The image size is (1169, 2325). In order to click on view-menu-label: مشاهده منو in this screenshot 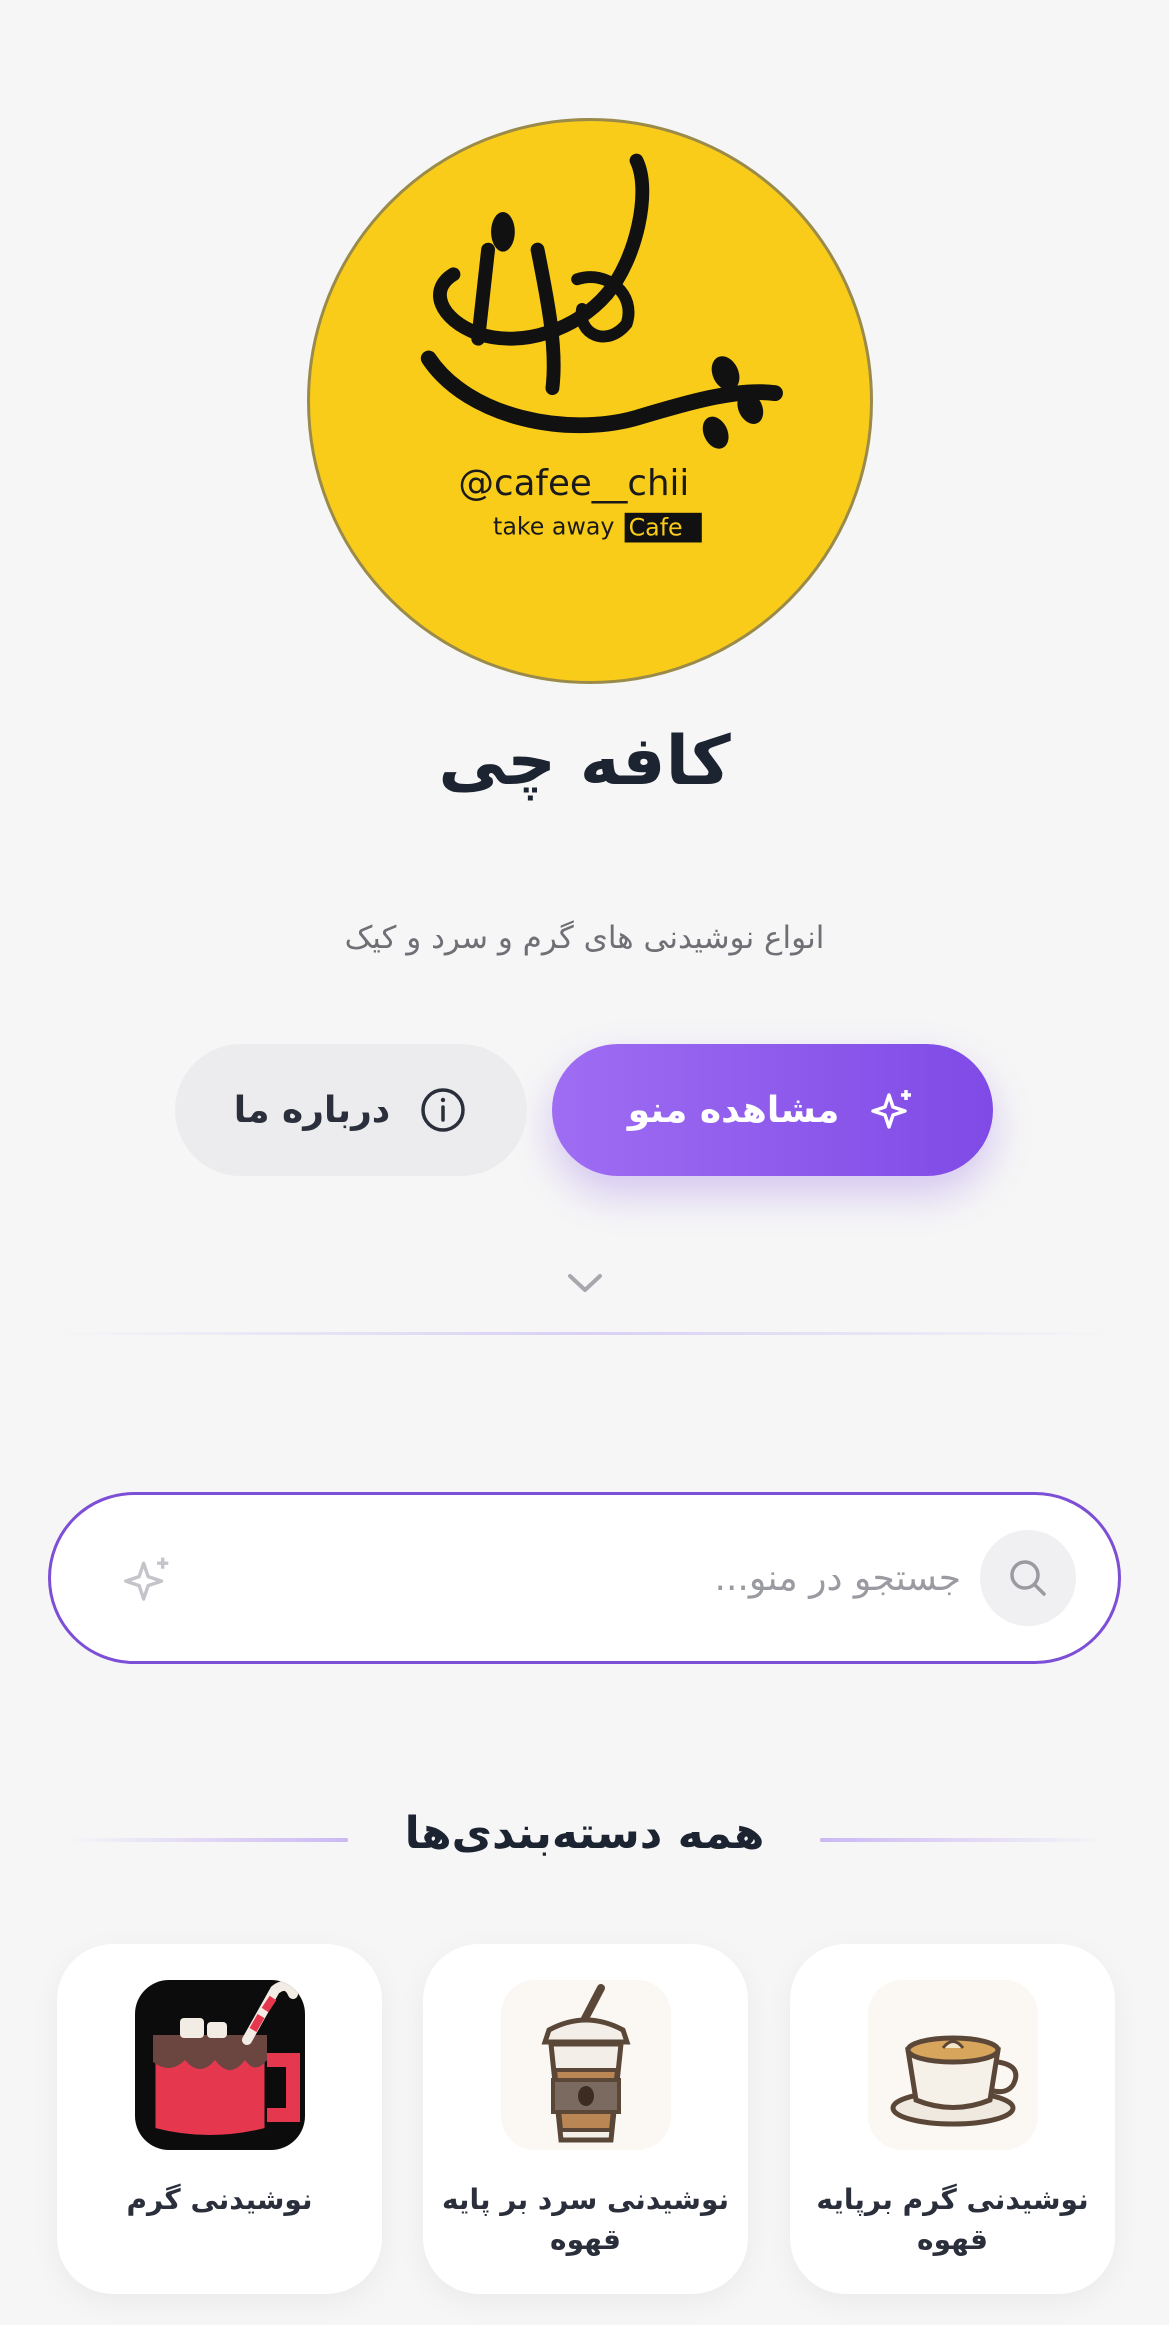, I will do `click(733, 1110)`.